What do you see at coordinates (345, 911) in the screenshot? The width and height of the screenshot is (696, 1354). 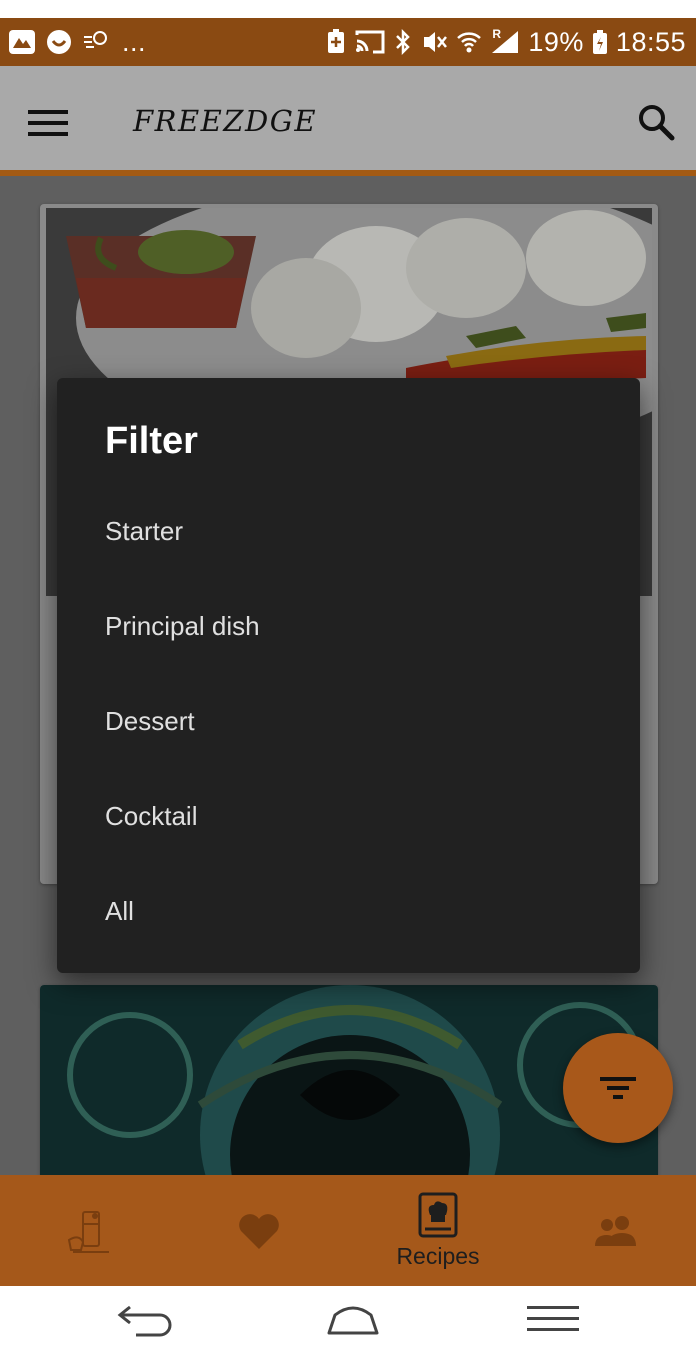 I see `filter-option-all: All` at bounding box center [345, 911].